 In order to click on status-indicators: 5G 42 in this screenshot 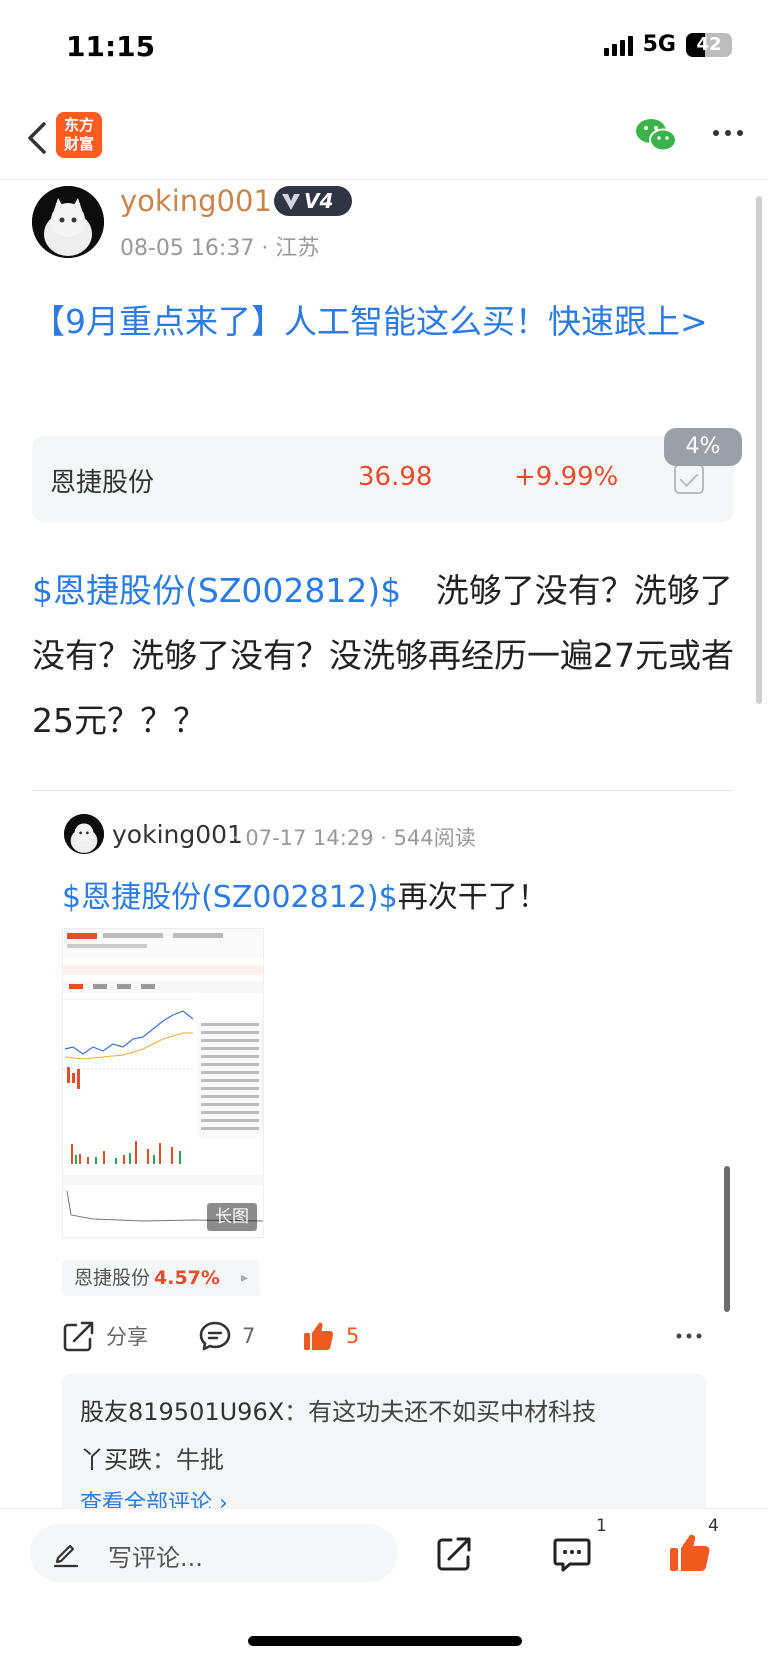, I will do `click(667, 44)`.